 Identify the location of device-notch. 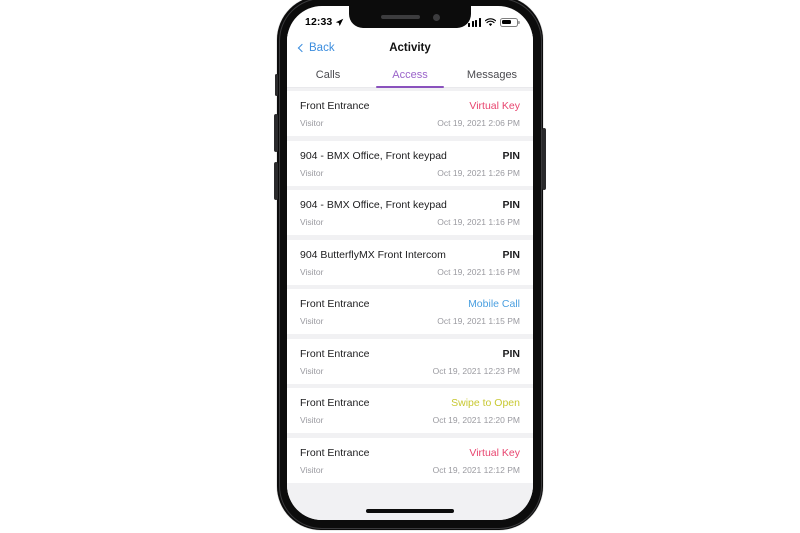
(410, 17).